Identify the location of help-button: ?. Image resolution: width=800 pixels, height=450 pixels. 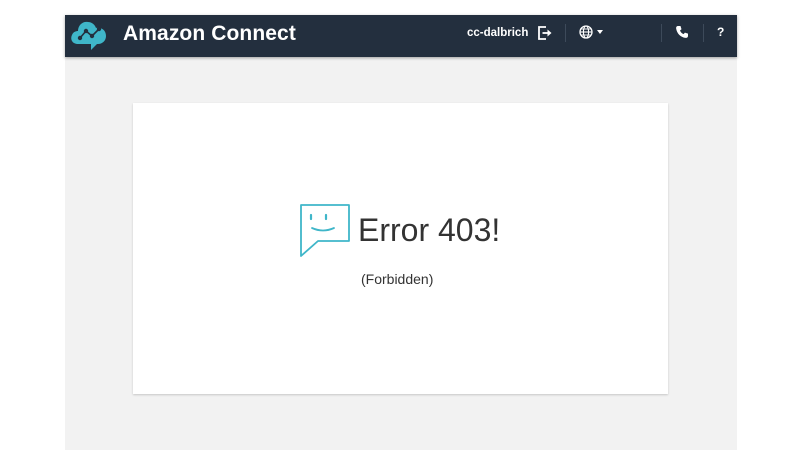
(720, 32).